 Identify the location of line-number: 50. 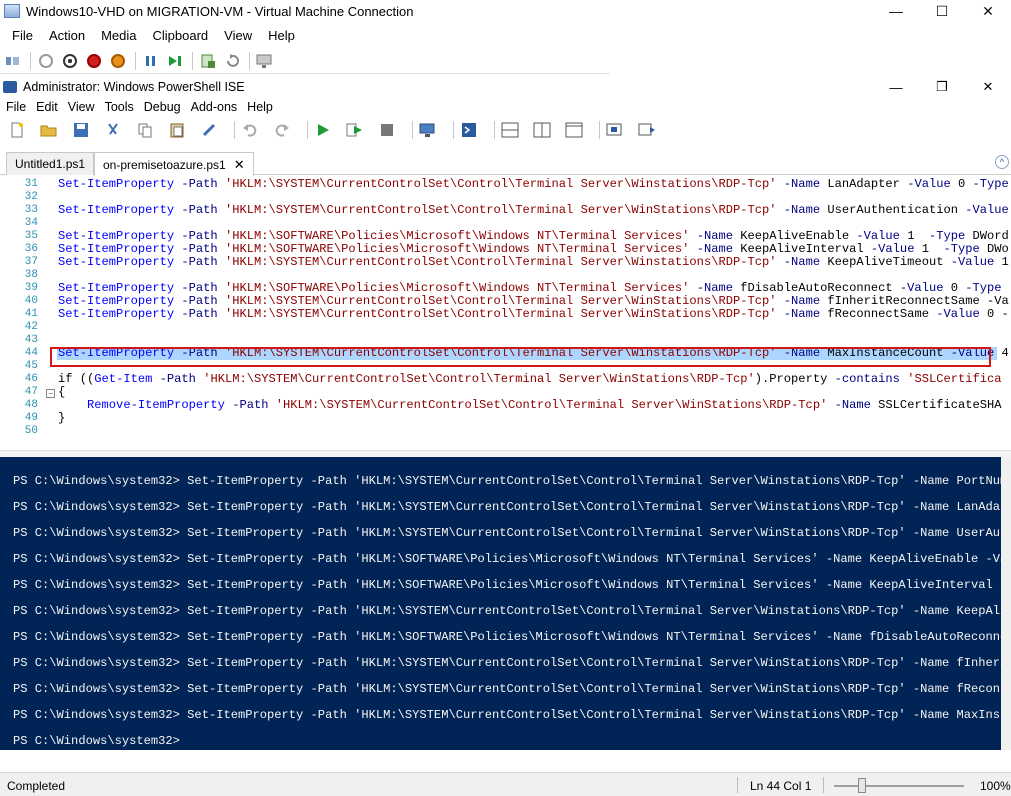
(31, 431).